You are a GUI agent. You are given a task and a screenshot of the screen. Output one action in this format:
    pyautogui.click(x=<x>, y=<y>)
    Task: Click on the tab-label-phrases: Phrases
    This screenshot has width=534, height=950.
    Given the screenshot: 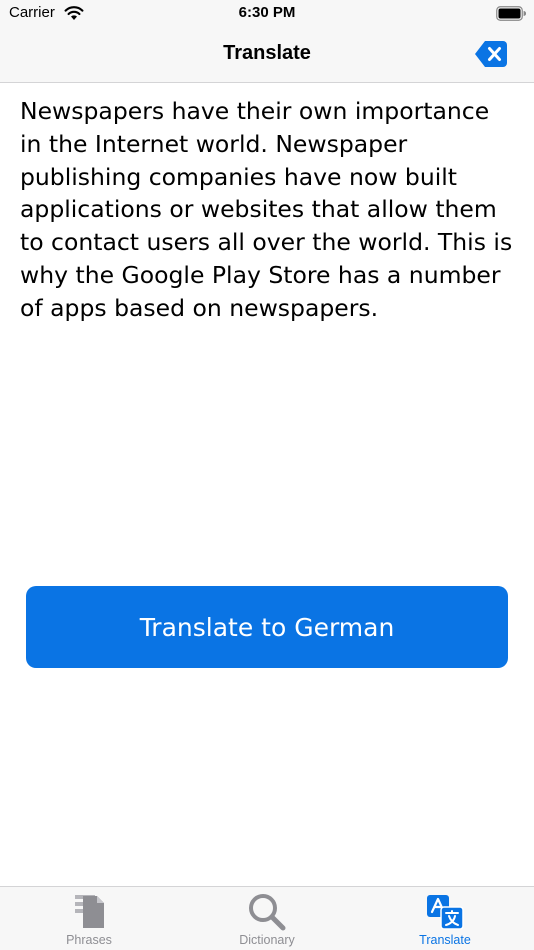 What is the action you would take?
    pyautogui.click(x=89, y=940)
    